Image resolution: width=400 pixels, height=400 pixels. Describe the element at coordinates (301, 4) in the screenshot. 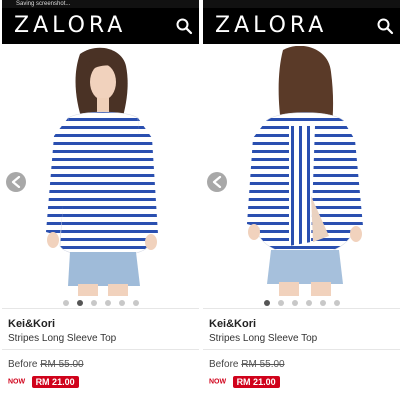

I see `status-bar` at that location.